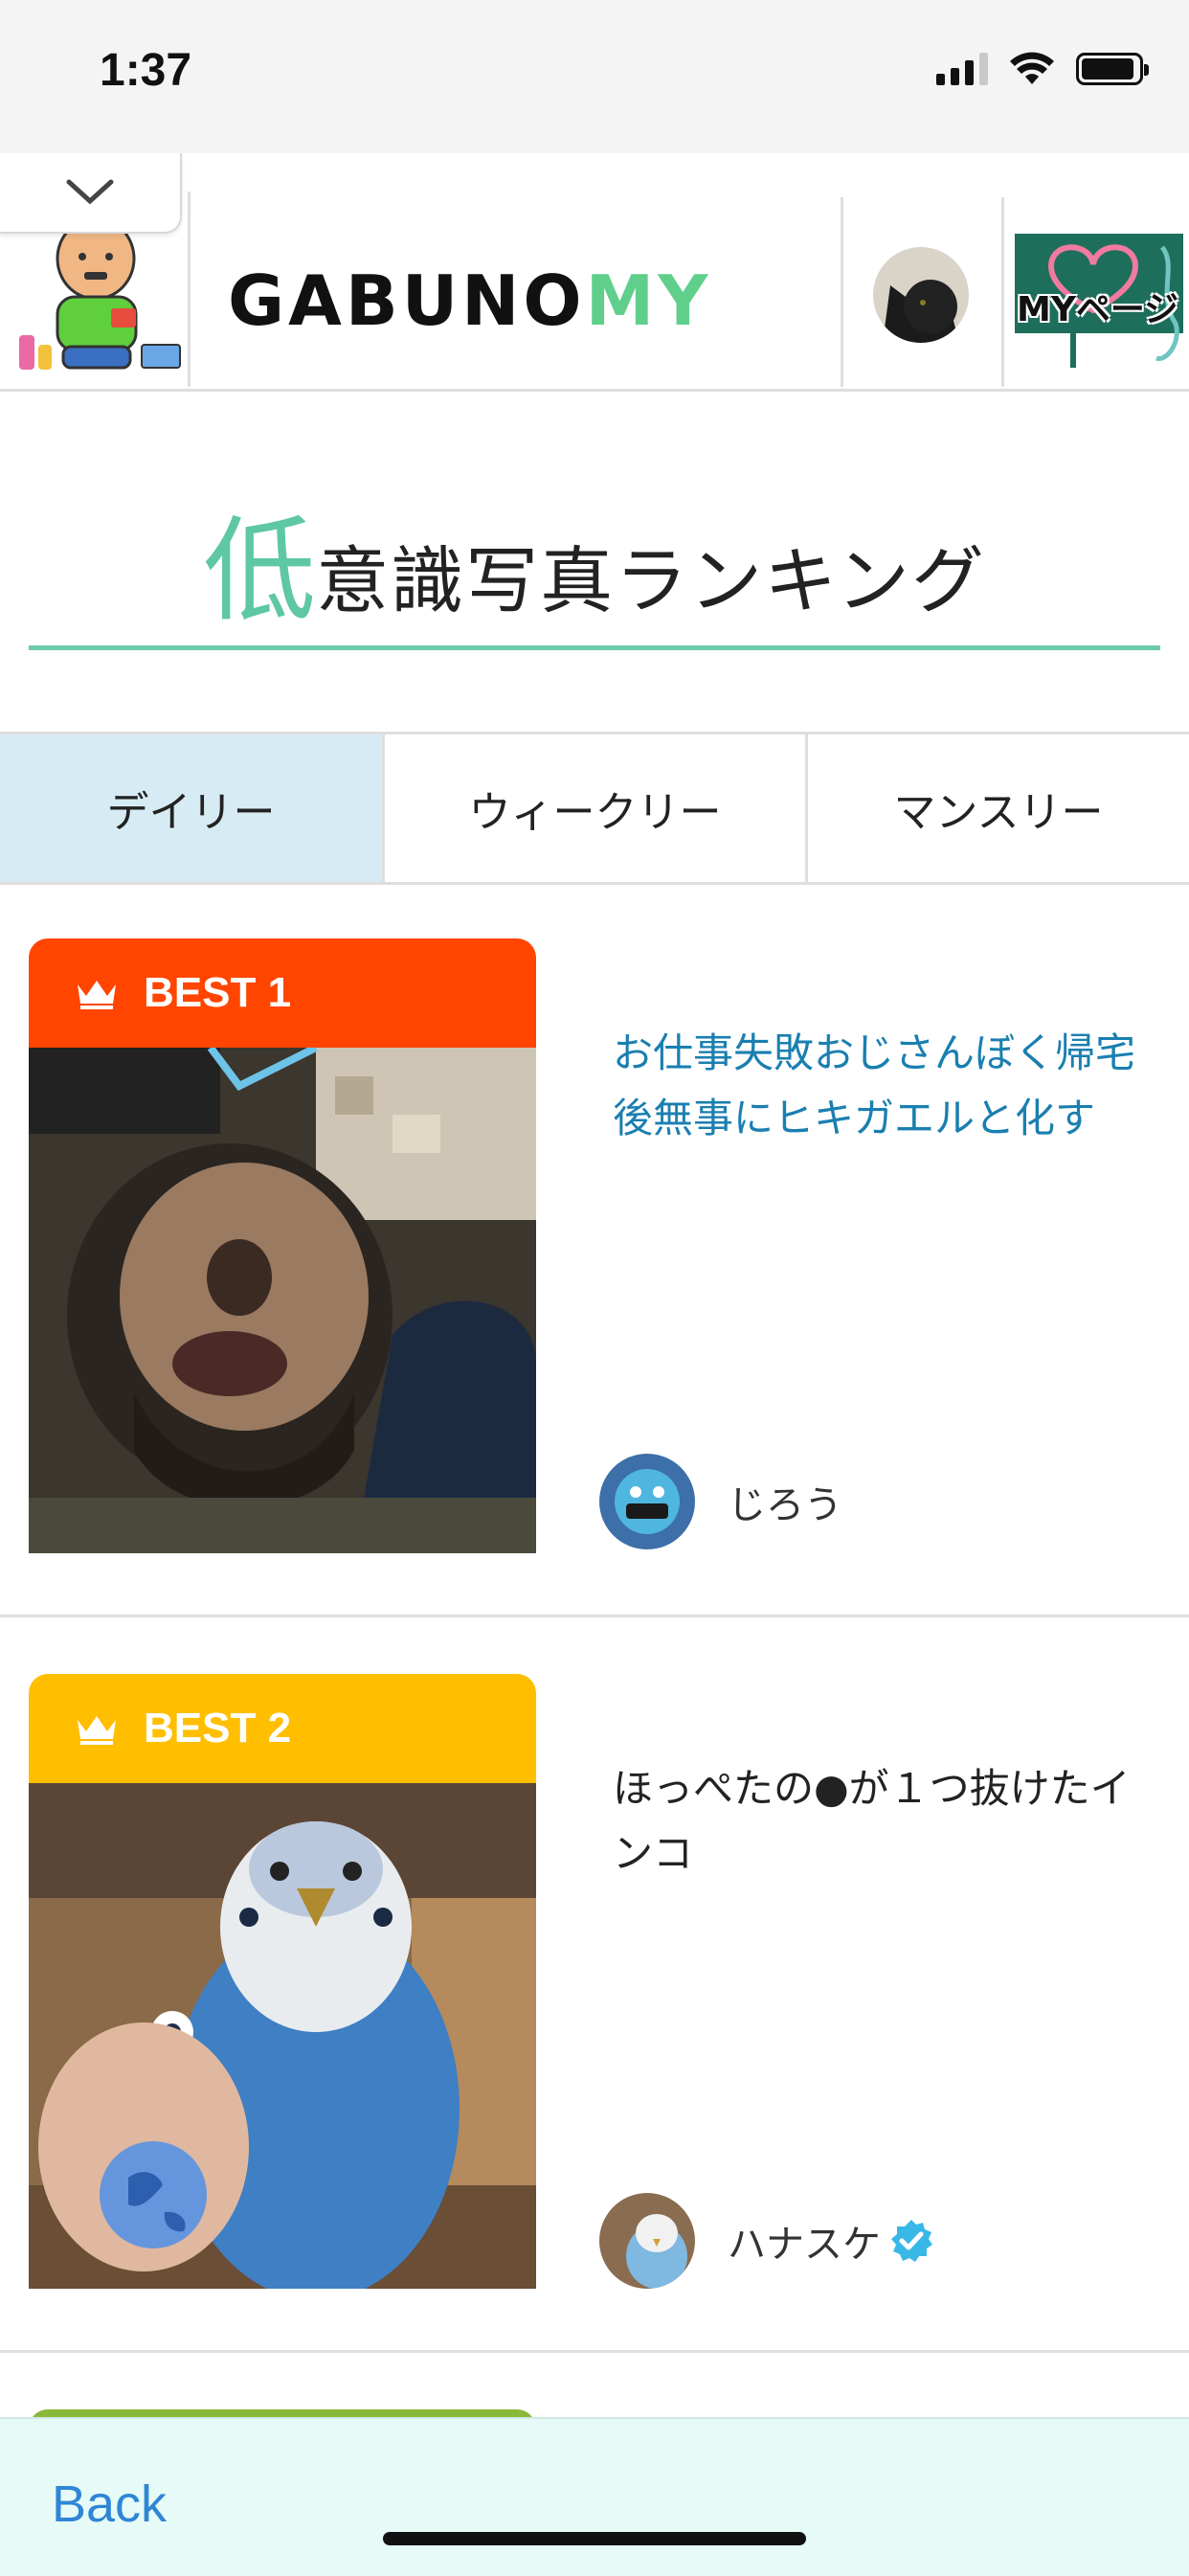 The height and width of the screenshot is (2576, 1189). I want to click on tab-daily: デイリー, so click(192, 808).